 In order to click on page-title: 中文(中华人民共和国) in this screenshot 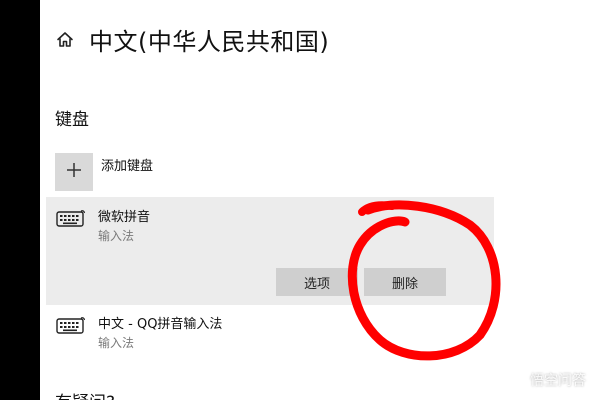, I will do `click(209, 42)`.